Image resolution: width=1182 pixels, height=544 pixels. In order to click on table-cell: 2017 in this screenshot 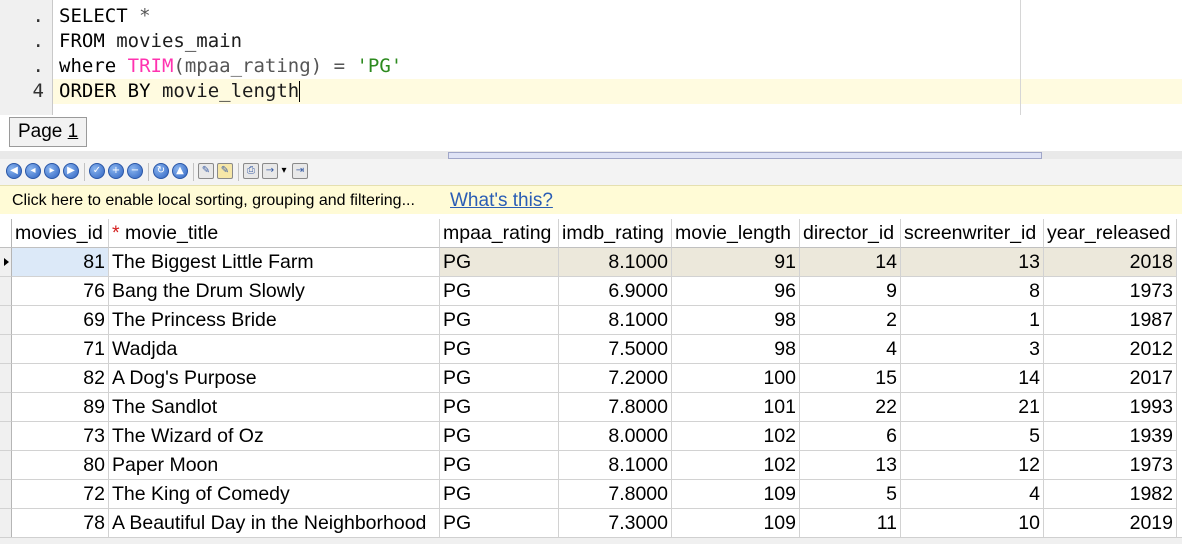, I will do `click(1110, 378)`.